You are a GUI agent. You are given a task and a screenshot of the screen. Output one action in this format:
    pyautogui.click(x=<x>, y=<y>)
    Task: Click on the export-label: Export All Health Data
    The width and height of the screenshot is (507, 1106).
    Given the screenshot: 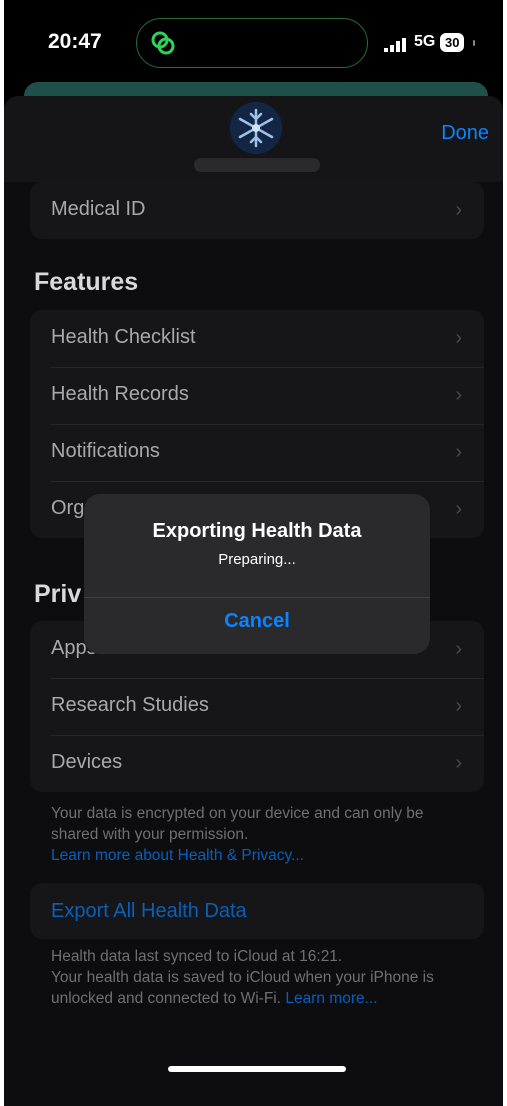 What is the action you would take?
    pyautogui.click(x=149, y=911)
    